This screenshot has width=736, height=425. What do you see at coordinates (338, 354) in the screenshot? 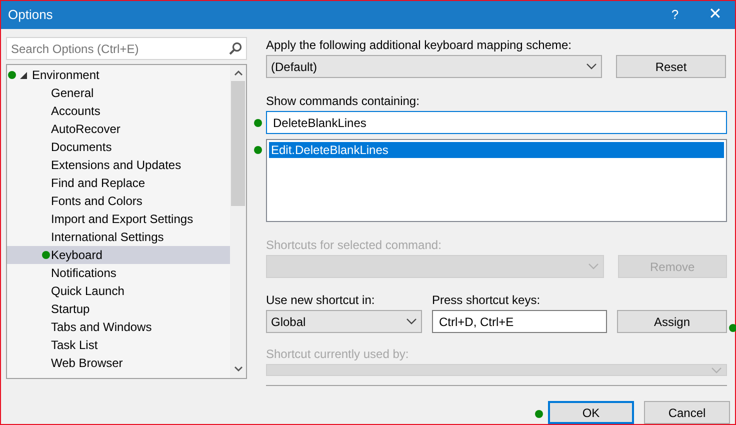
I see `field-label: Shortcut currently used by:` at bounding box center [338, 354].